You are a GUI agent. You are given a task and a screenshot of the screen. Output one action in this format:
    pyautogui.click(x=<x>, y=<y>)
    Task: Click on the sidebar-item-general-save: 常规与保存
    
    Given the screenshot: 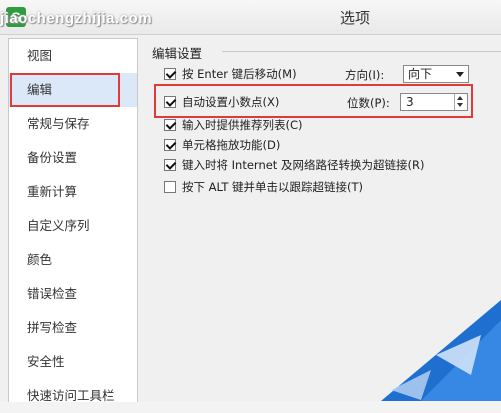 What is the action you would take?
    pyautogui.click(x=73, y=124)
    